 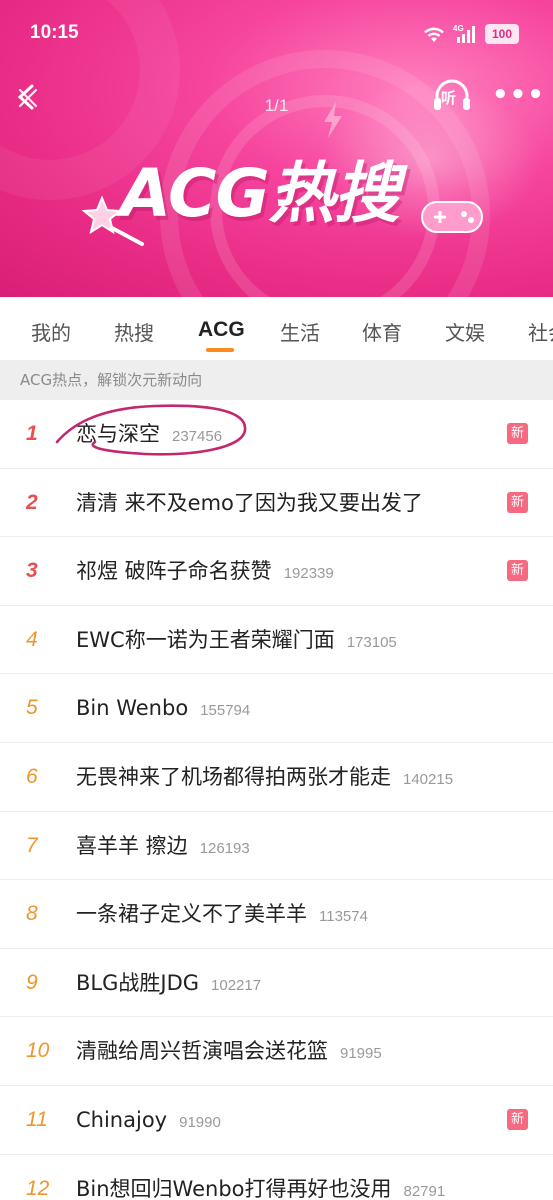 I want to click on rank-number: 2, so click(x=32, y=502).